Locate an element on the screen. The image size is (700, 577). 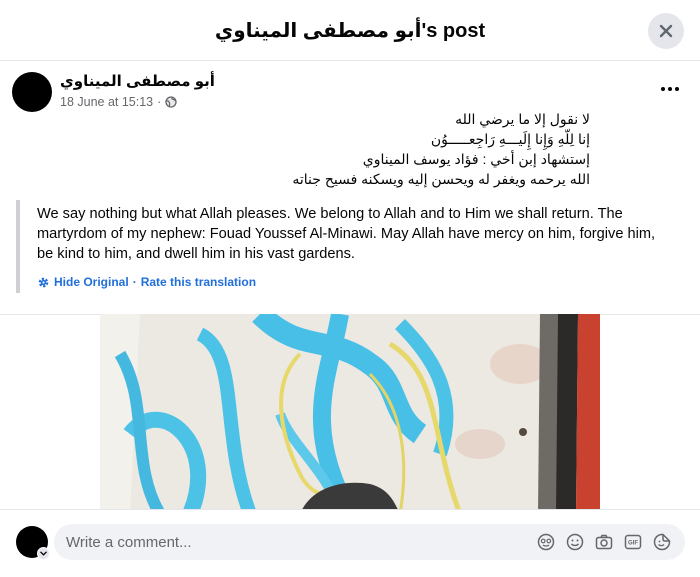
gif-icon: GIF is located at coordinates (633, 542).